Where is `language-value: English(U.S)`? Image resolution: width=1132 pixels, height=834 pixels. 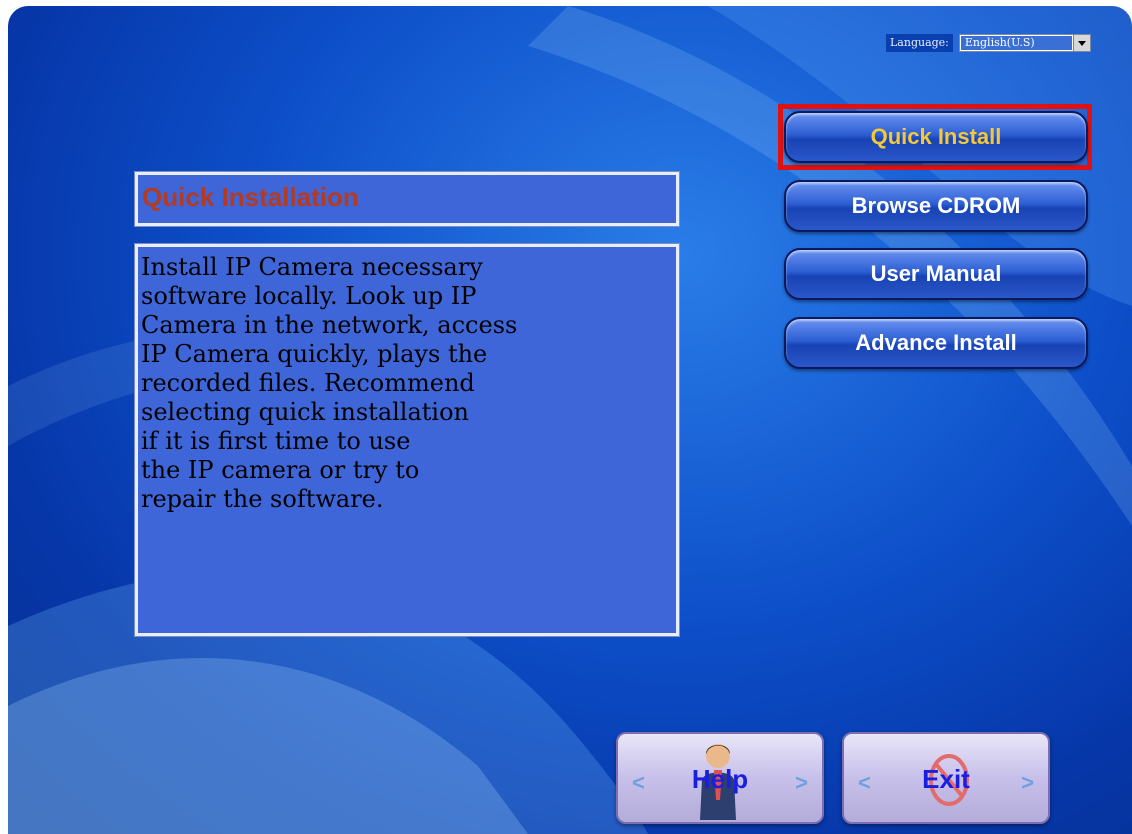
language-value: English(U.S) is located at coordinates (1016, 43).